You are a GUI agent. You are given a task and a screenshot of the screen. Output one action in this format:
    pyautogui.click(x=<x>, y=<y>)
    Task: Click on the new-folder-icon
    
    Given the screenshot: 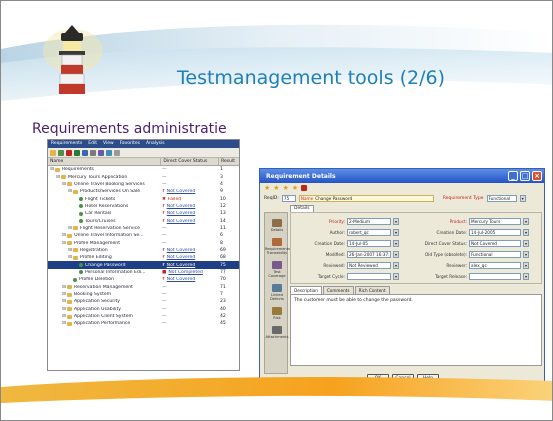 What is the action you would take?
    pyautogui.click(x=53, y=152)
    